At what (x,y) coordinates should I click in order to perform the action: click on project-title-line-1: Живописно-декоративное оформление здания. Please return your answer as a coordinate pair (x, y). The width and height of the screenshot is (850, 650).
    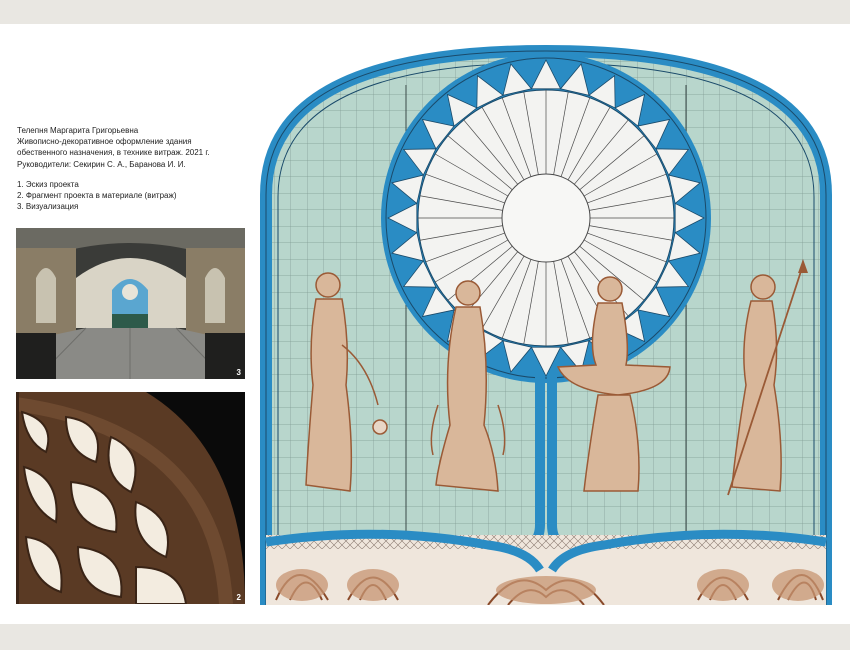
    Looking at the image, I should click on (104, 142).